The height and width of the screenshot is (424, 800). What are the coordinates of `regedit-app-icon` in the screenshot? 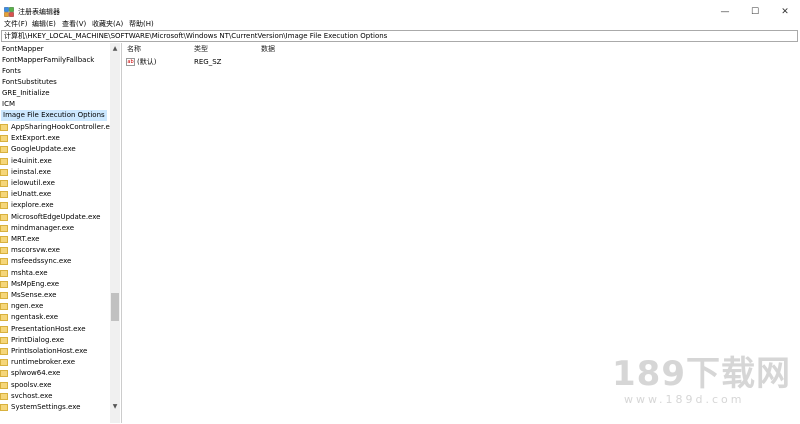 It's located at (9, 12).